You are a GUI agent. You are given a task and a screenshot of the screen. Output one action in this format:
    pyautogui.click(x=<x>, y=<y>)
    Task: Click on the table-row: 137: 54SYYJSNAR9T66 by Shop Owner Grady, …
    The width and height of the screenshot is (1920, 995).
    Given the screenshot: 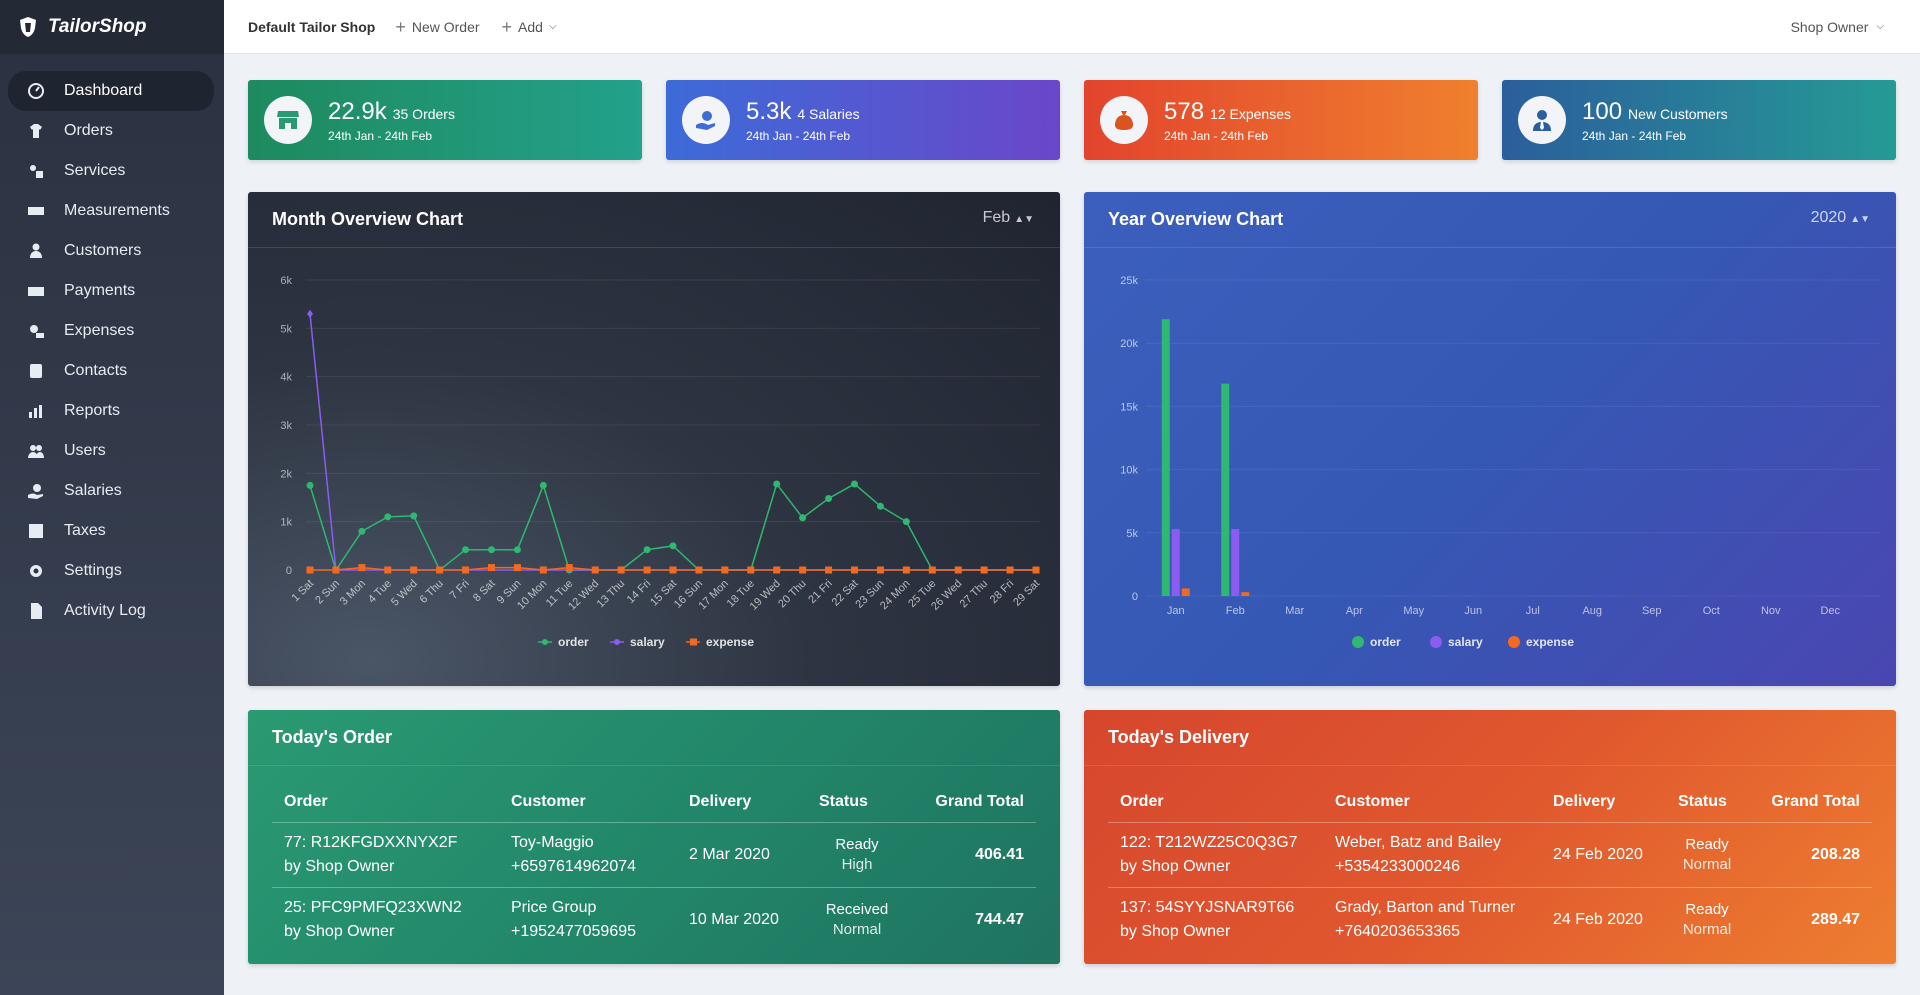 What is the action you would take?
    pyautogui.click(x=1490, y=919)
    